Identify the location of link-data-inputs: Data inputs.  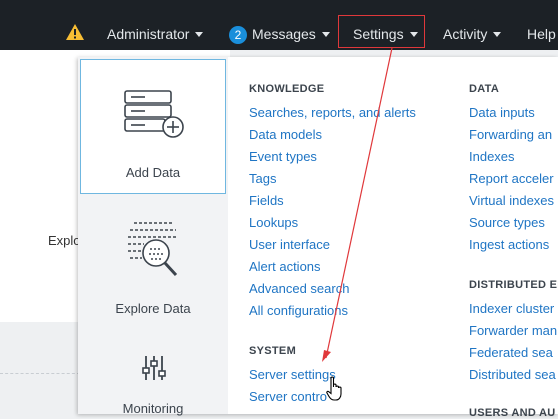
(502, 112).